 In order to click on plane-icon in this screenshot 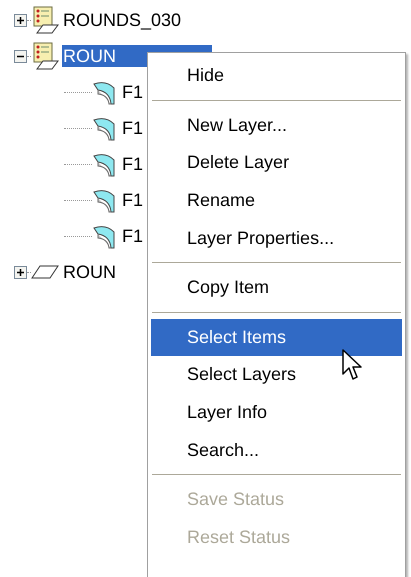, I will do `click(45, 272)`.